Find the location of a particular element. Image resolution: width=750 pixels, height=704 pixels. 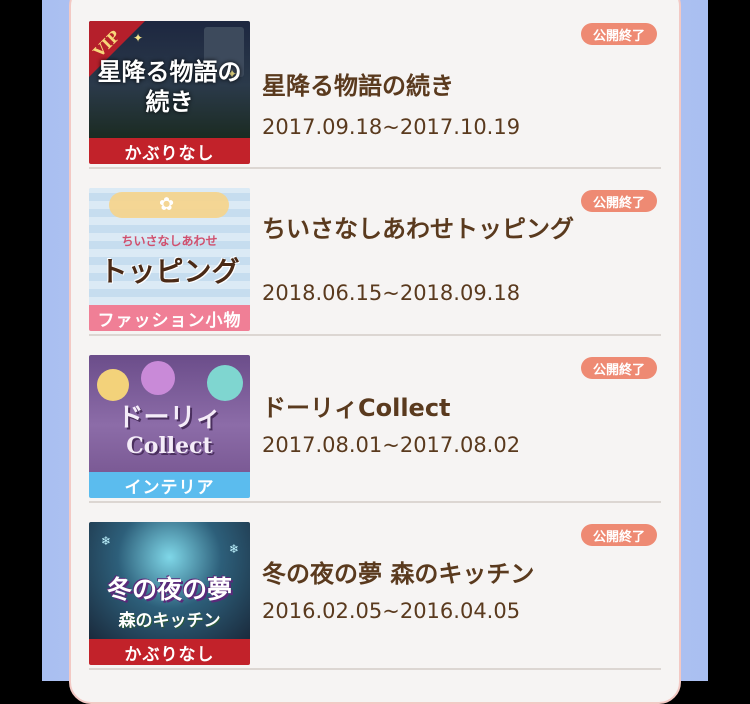

thumbnail-title-2: Collect is located at coordinates (169, 446).